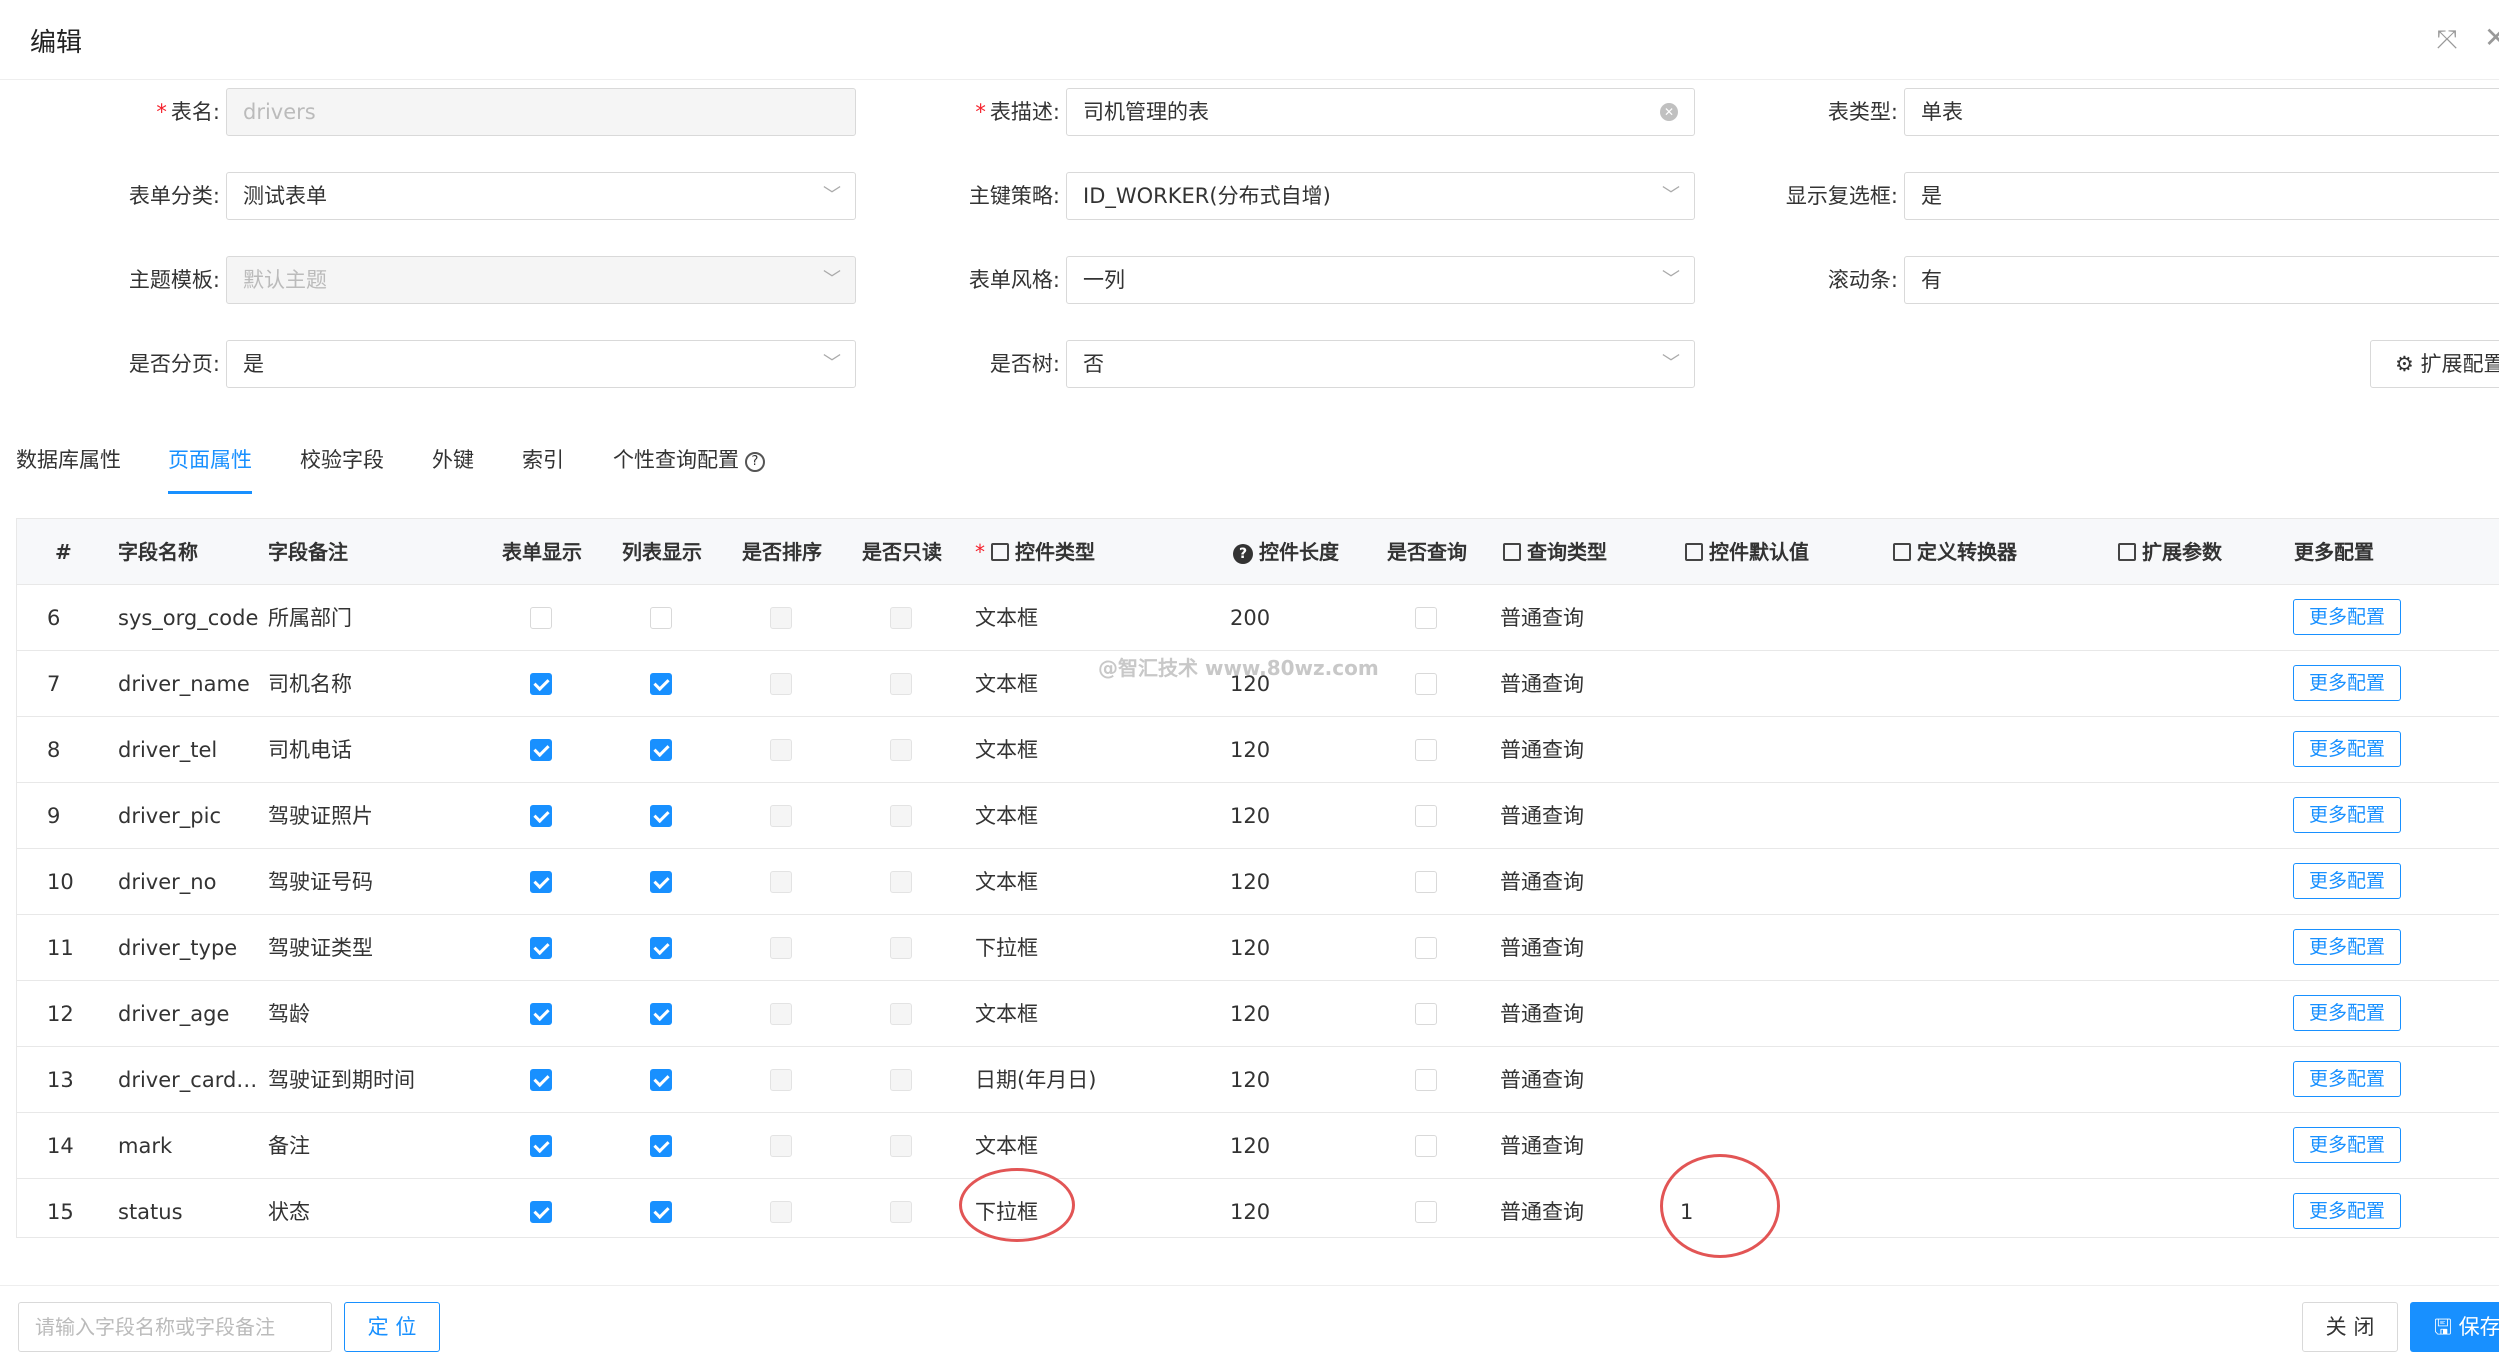 The height and width of the screenshot is (1362, 2499). I want to click on sortable-checkbox, so click(781, 948).